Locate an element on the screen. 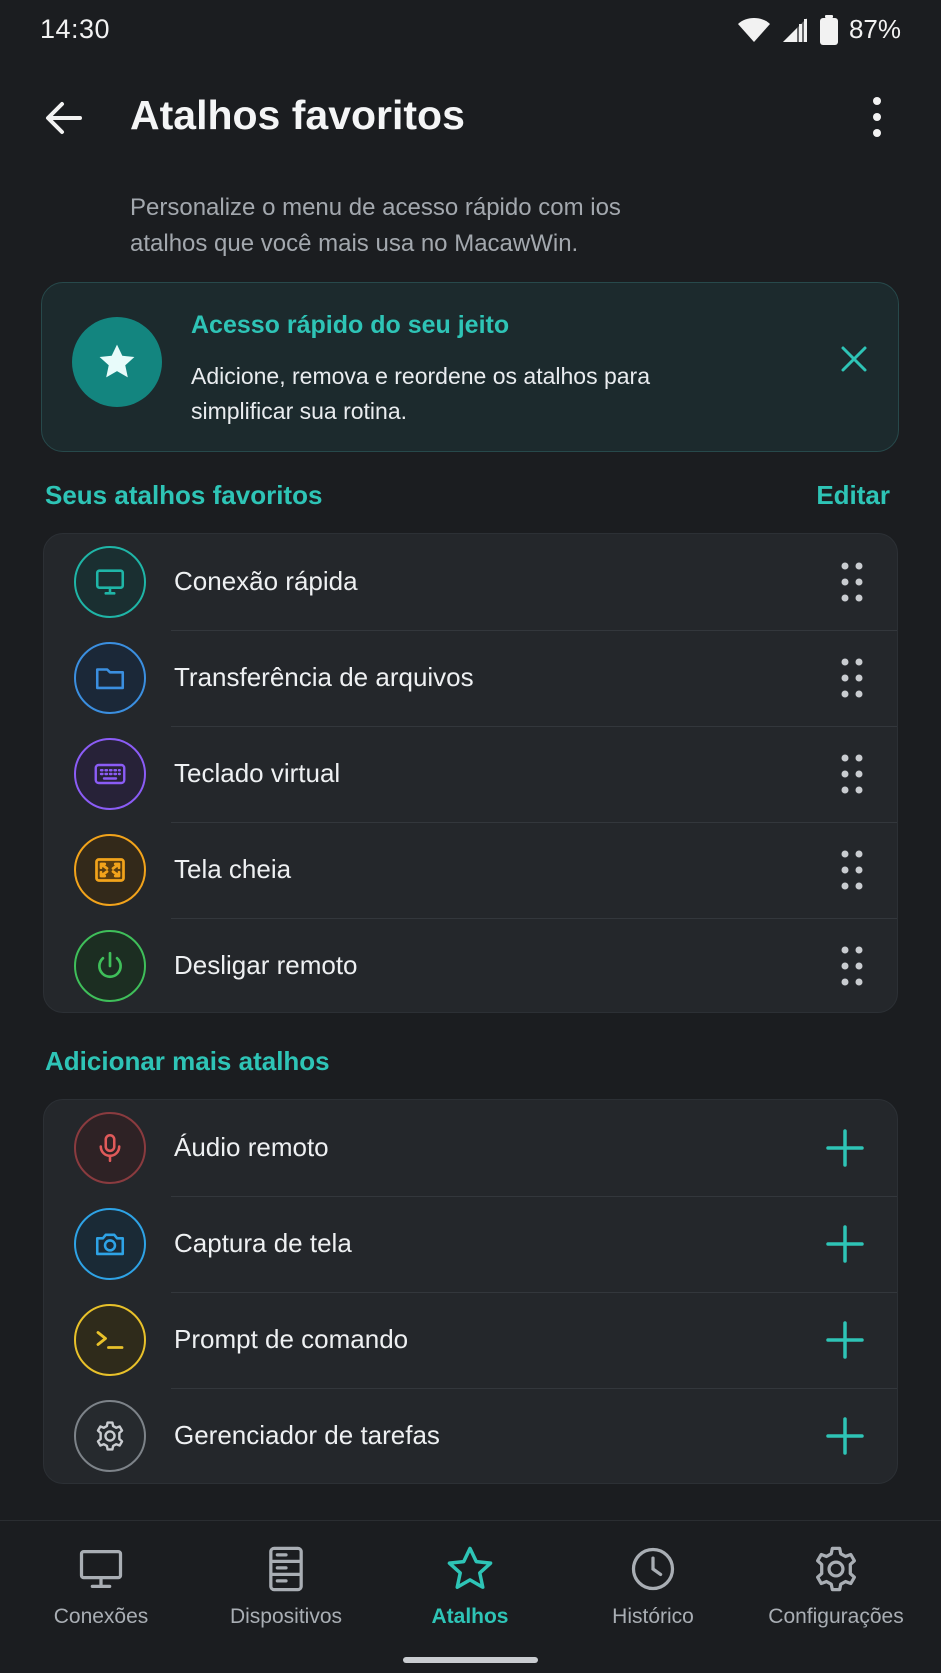 This screenshot has height=1673, width=941. banner-close-button is located at coordinates (854, 359).